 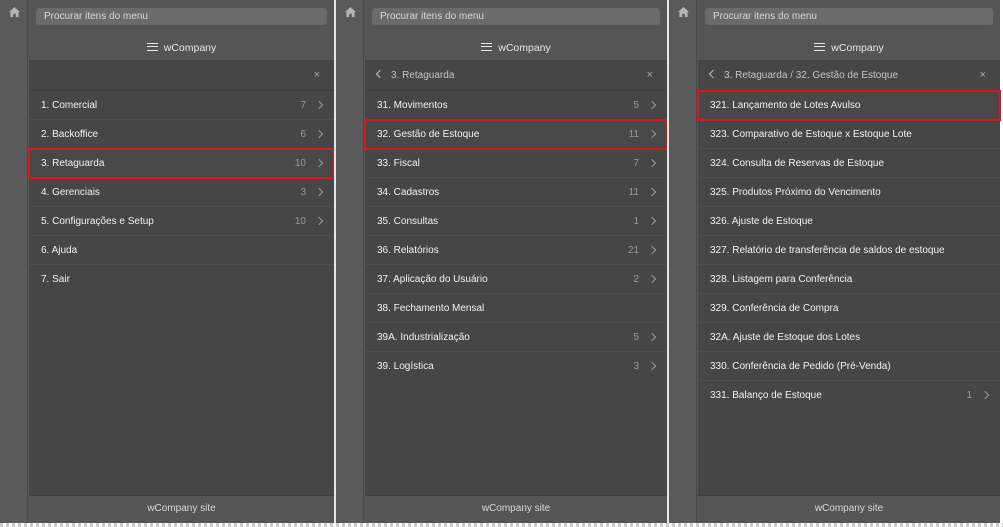 I want to click on menu-item-label: 32. Gestão de Estoque, so click(x=428, y=134).